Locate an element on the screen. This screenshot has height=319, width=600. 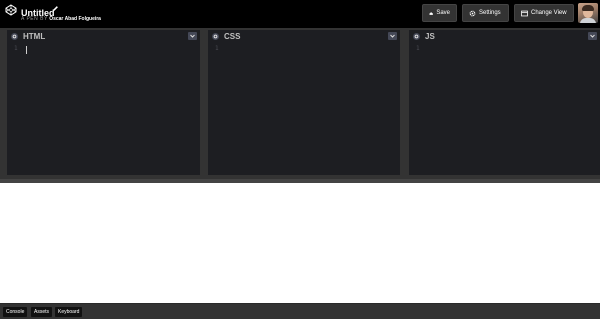
author-name: Oscar Abad Folgueira is located at coordinates (75, 19).